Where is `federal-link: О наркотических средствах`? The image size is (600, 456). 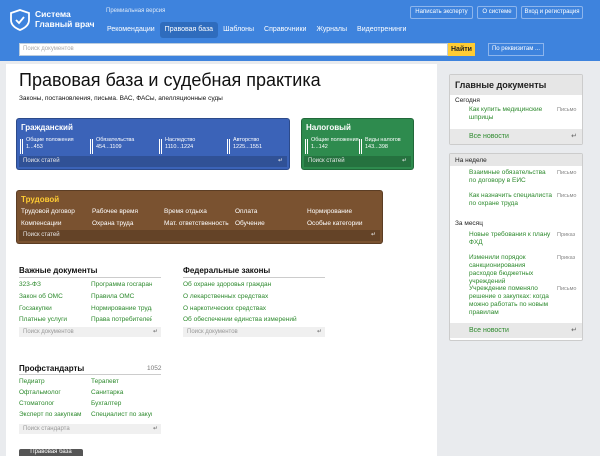
federal-link: О наркотических средствах is located at coordinates (254, 308).